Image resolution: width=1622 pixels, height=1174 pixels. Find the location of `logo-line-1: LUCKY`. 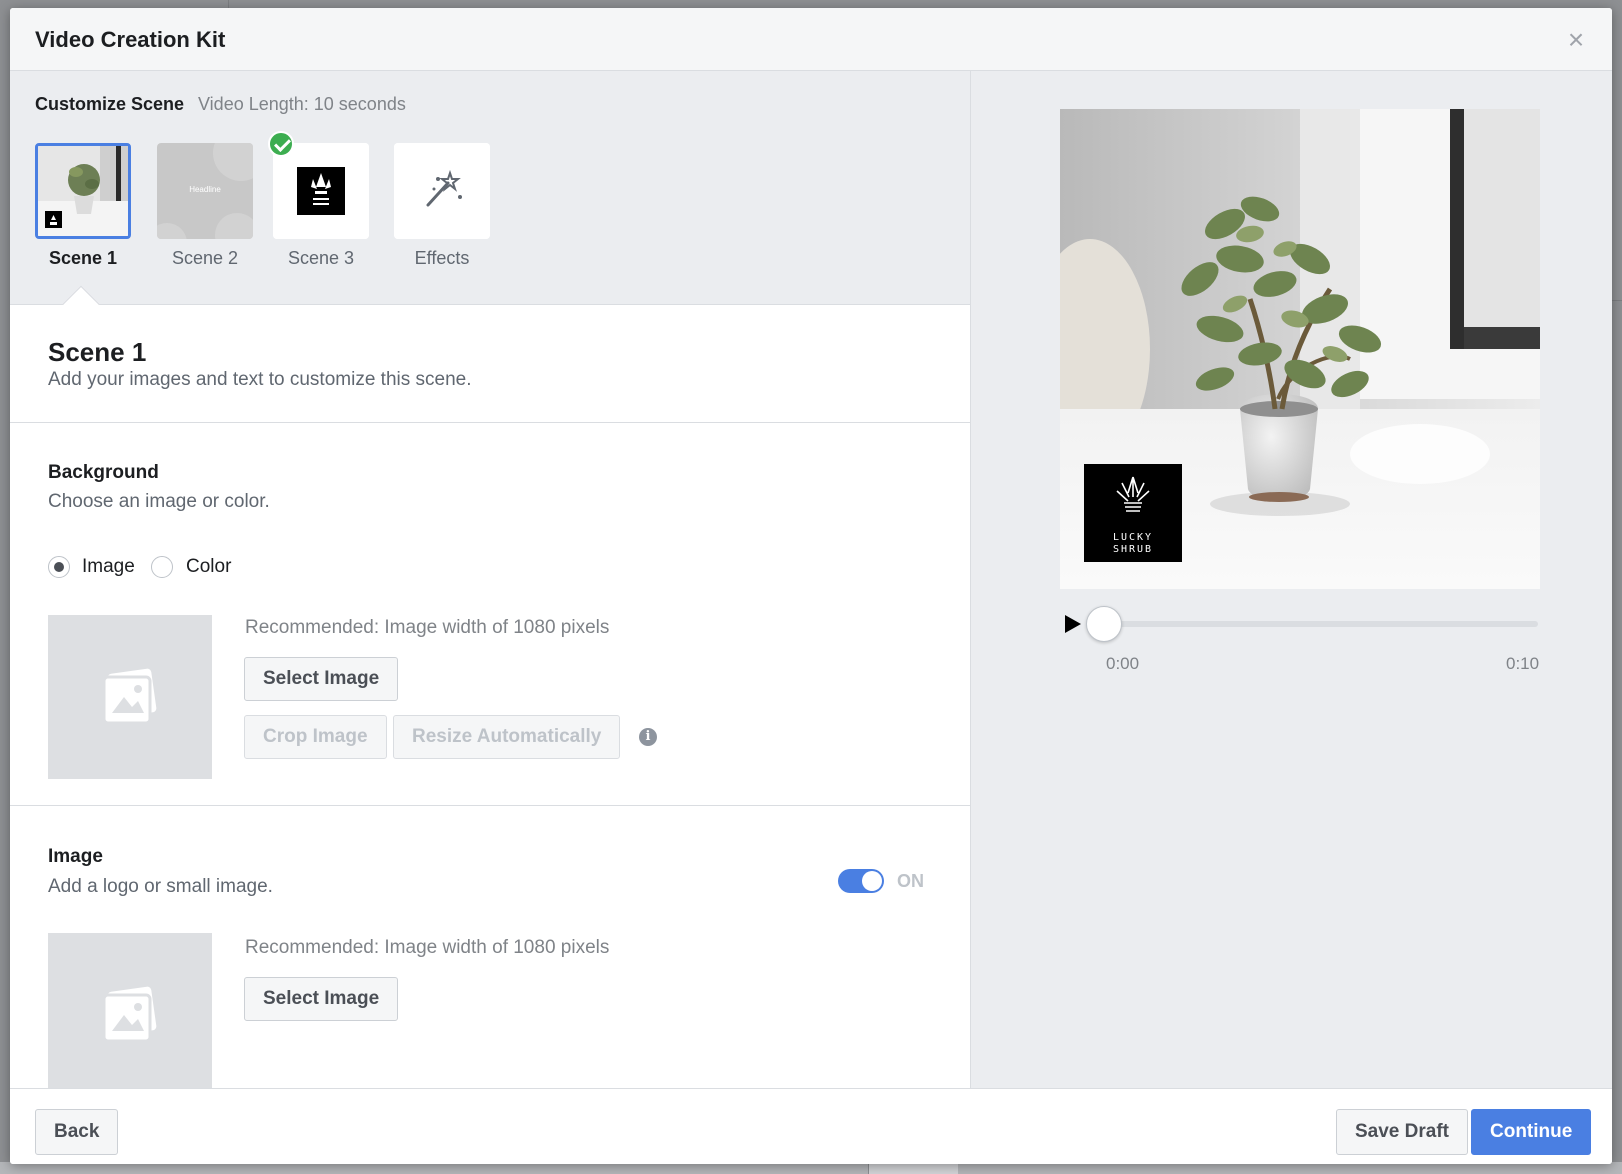

logo-line-1: LUCKY is located at coordinates (1133, 537).